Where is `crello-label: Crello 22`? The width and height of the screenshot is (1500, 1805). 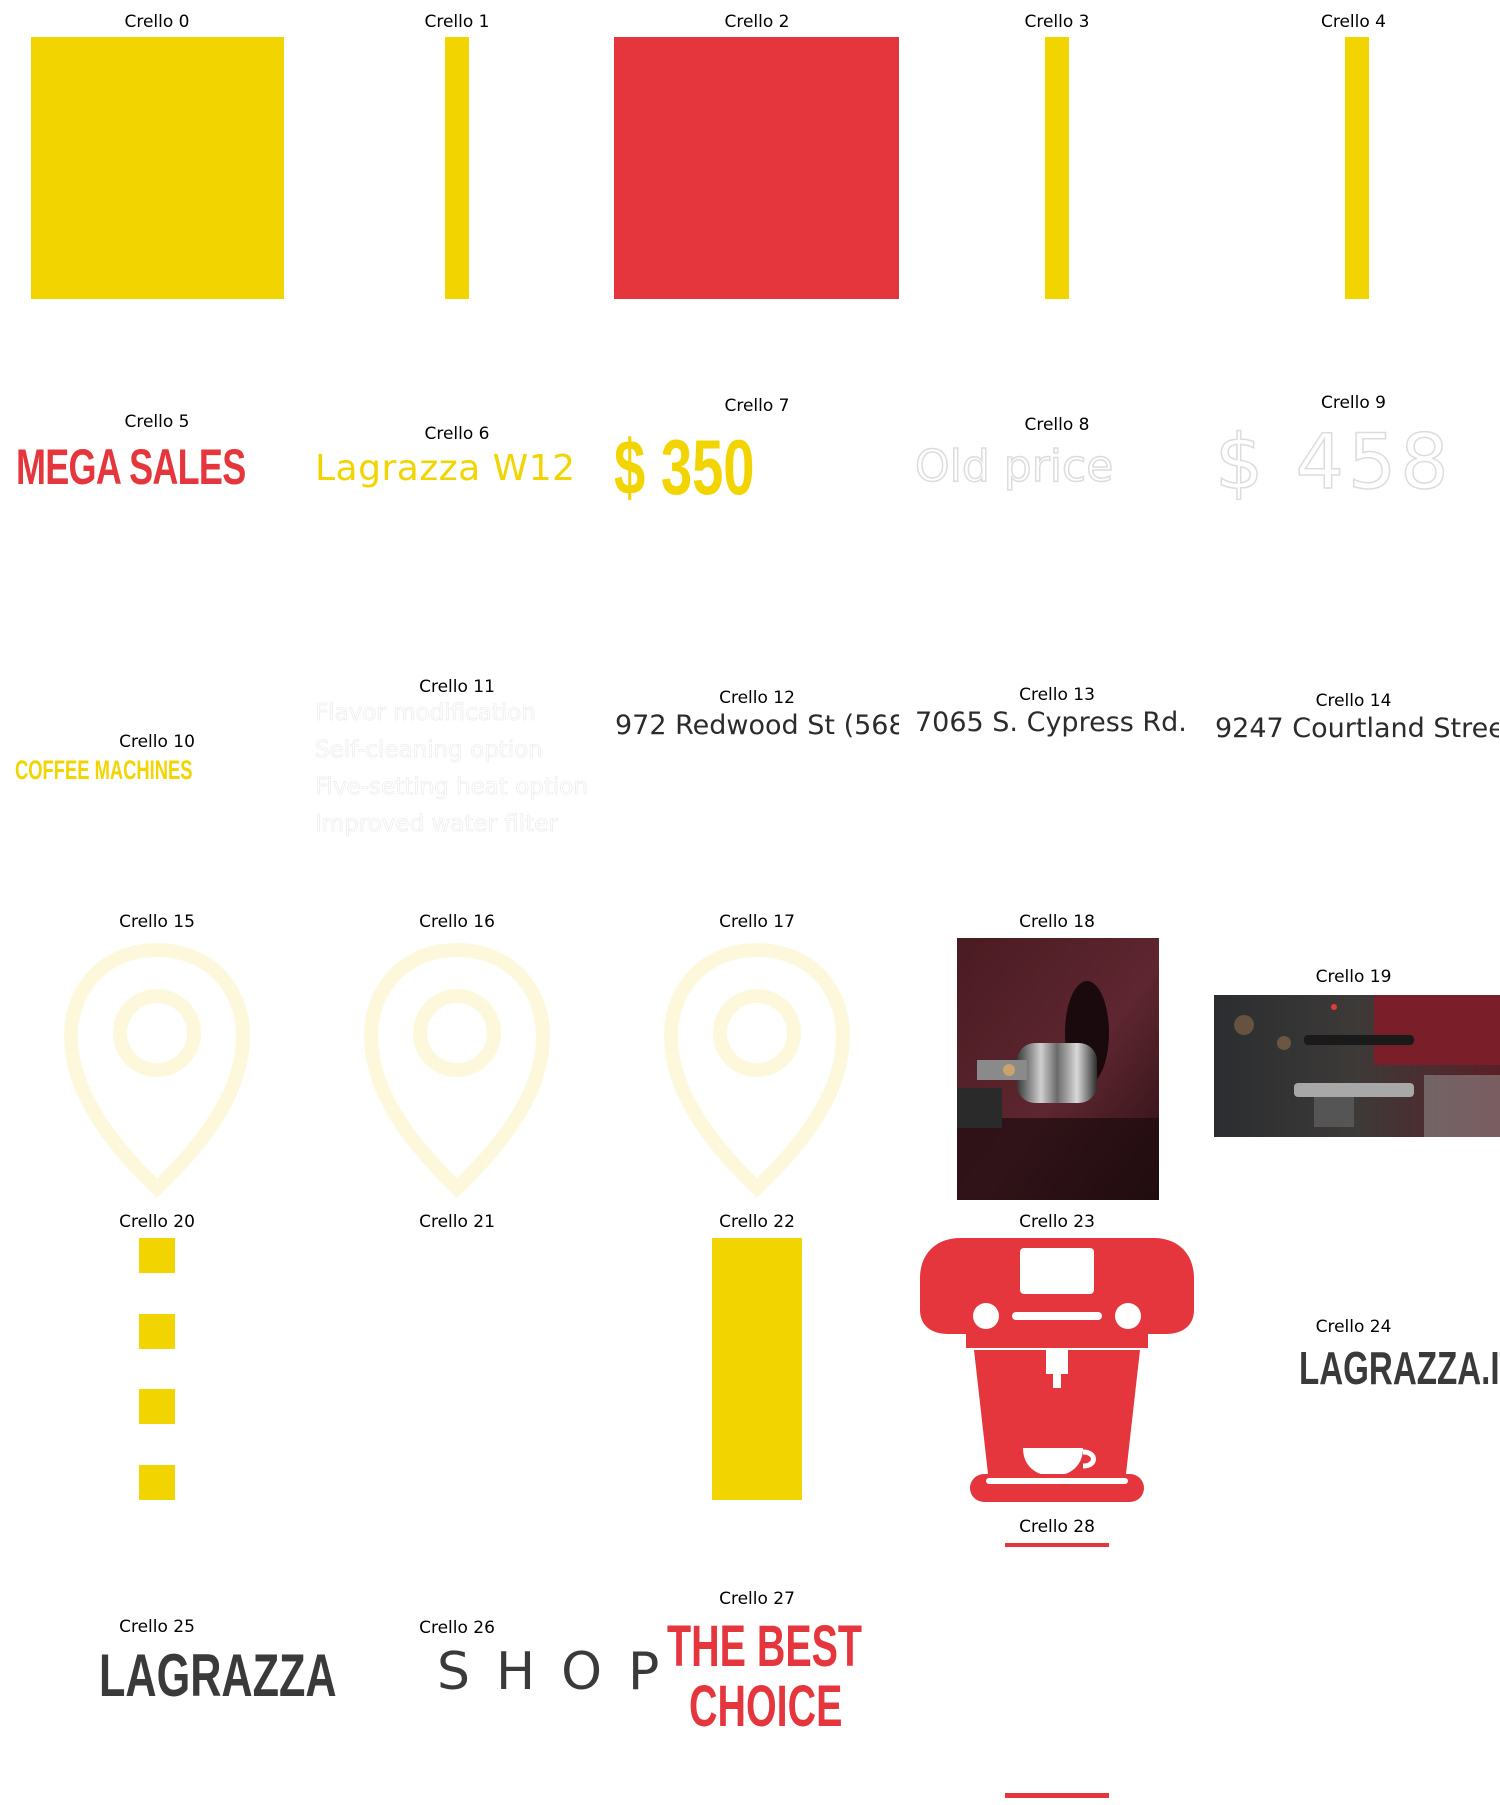 crello-label: Crello 22 is located at coordinates (757, 1222).